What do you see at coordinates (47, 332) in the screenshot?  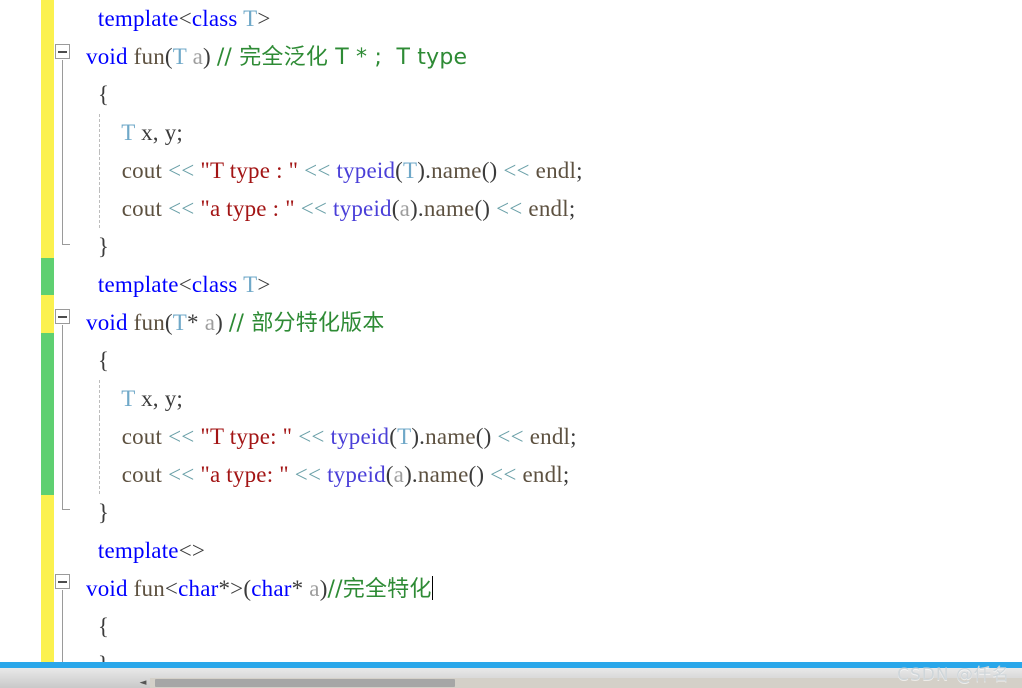 I see `change-indicator-margin` at bounding box center [47, 332].